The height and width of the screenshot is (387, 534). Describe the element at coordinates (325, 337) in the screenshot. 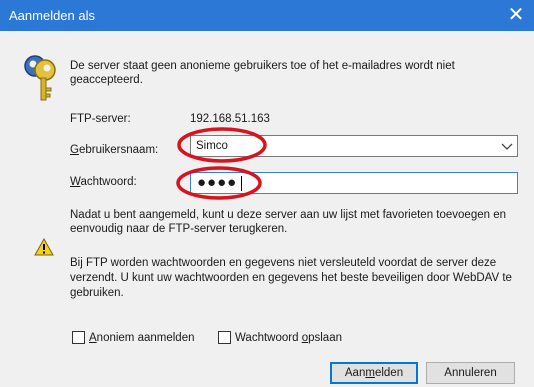

I see `save-password-text-after: pslaan` at that location.